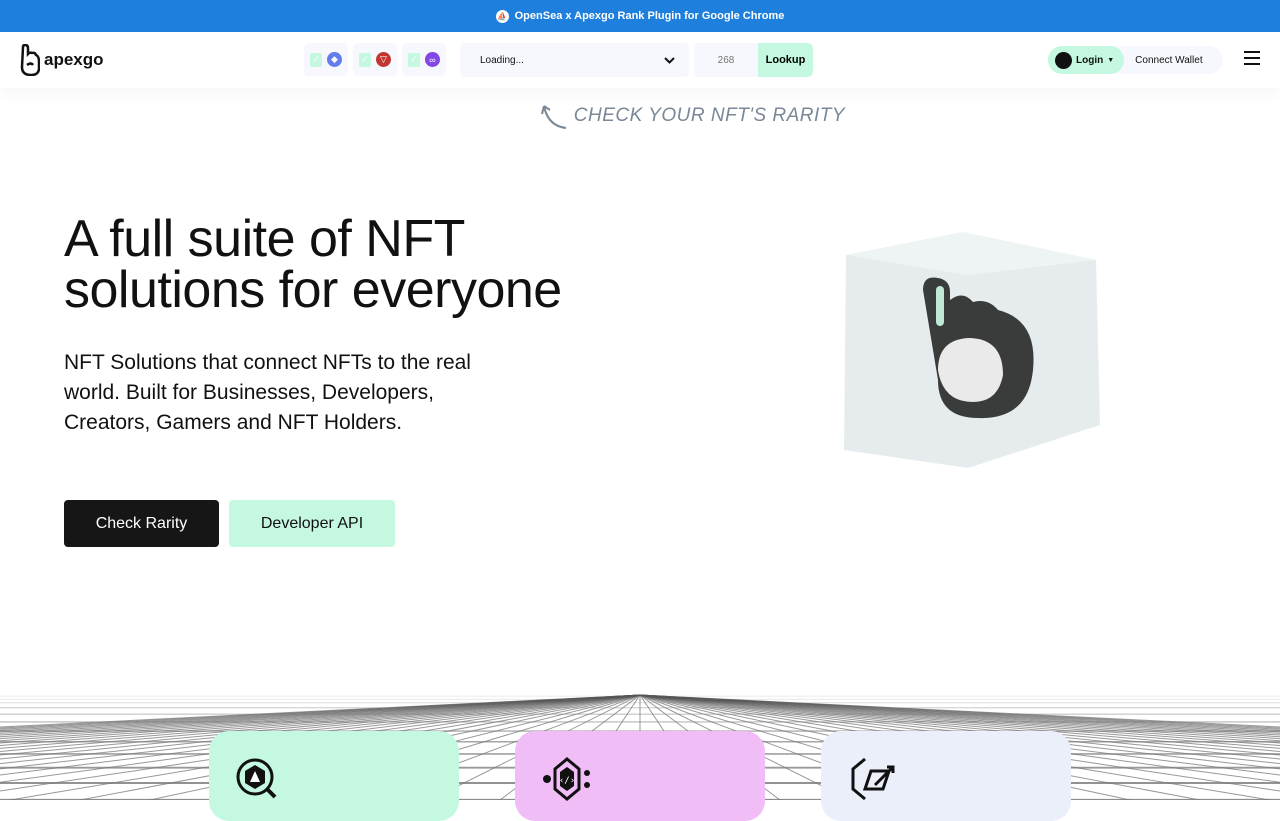  What do you see at coordinates (30, 60) in the screenshot?
I see `apexgo-hand-icon` at bounding box center [30, 60].